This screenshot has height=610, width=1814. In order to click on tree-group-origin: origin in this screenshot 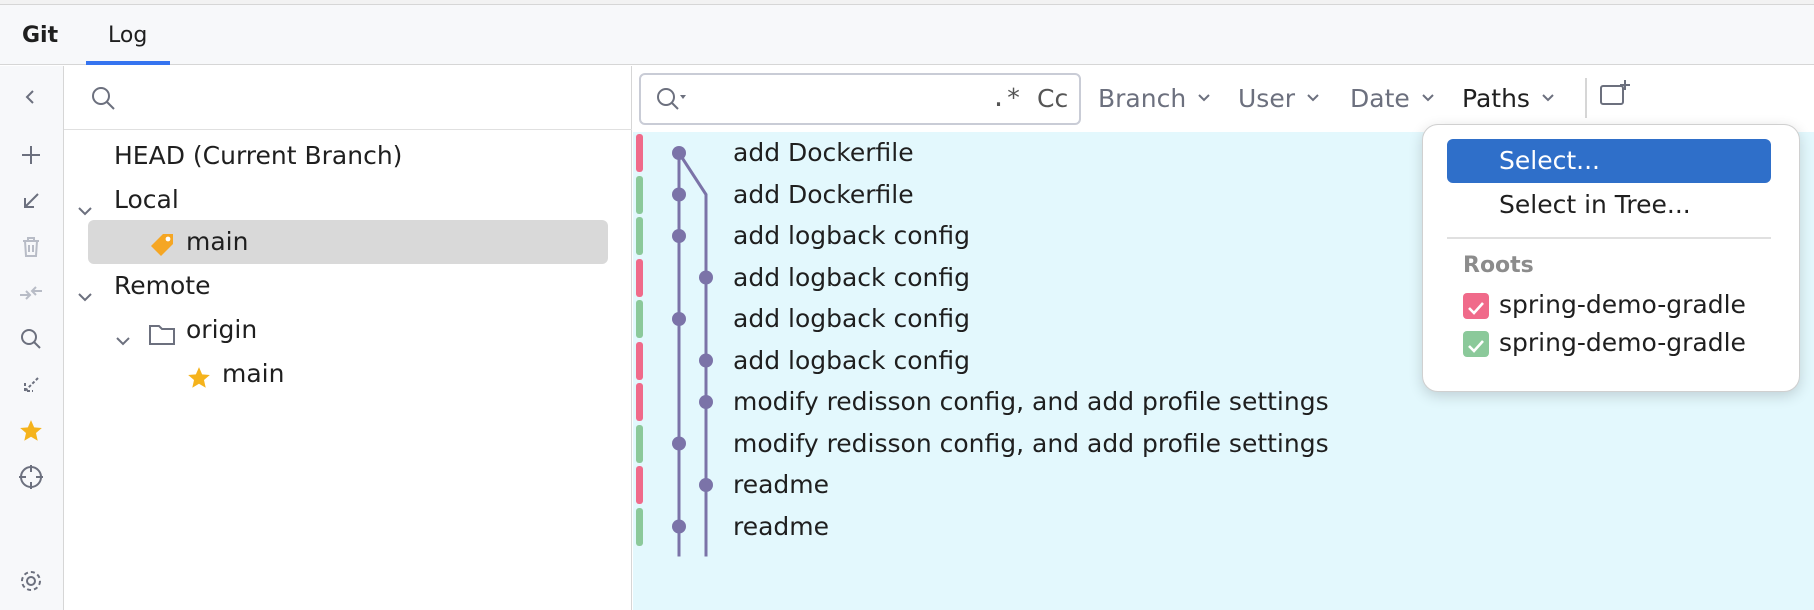, I will do `click(348, 330)`.